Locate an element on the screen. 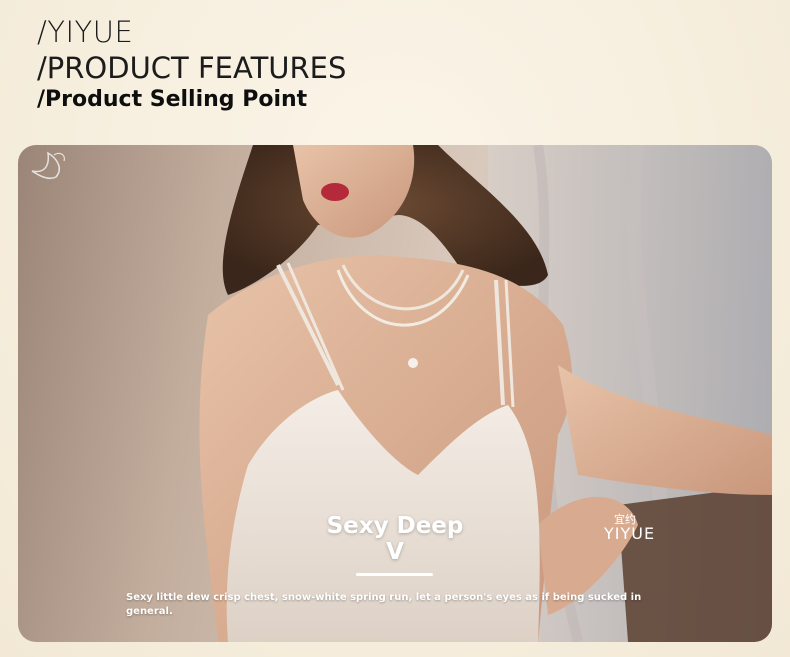 This screenshot has width=790, height=657. feature-divider is located at coordinates (394, 574).